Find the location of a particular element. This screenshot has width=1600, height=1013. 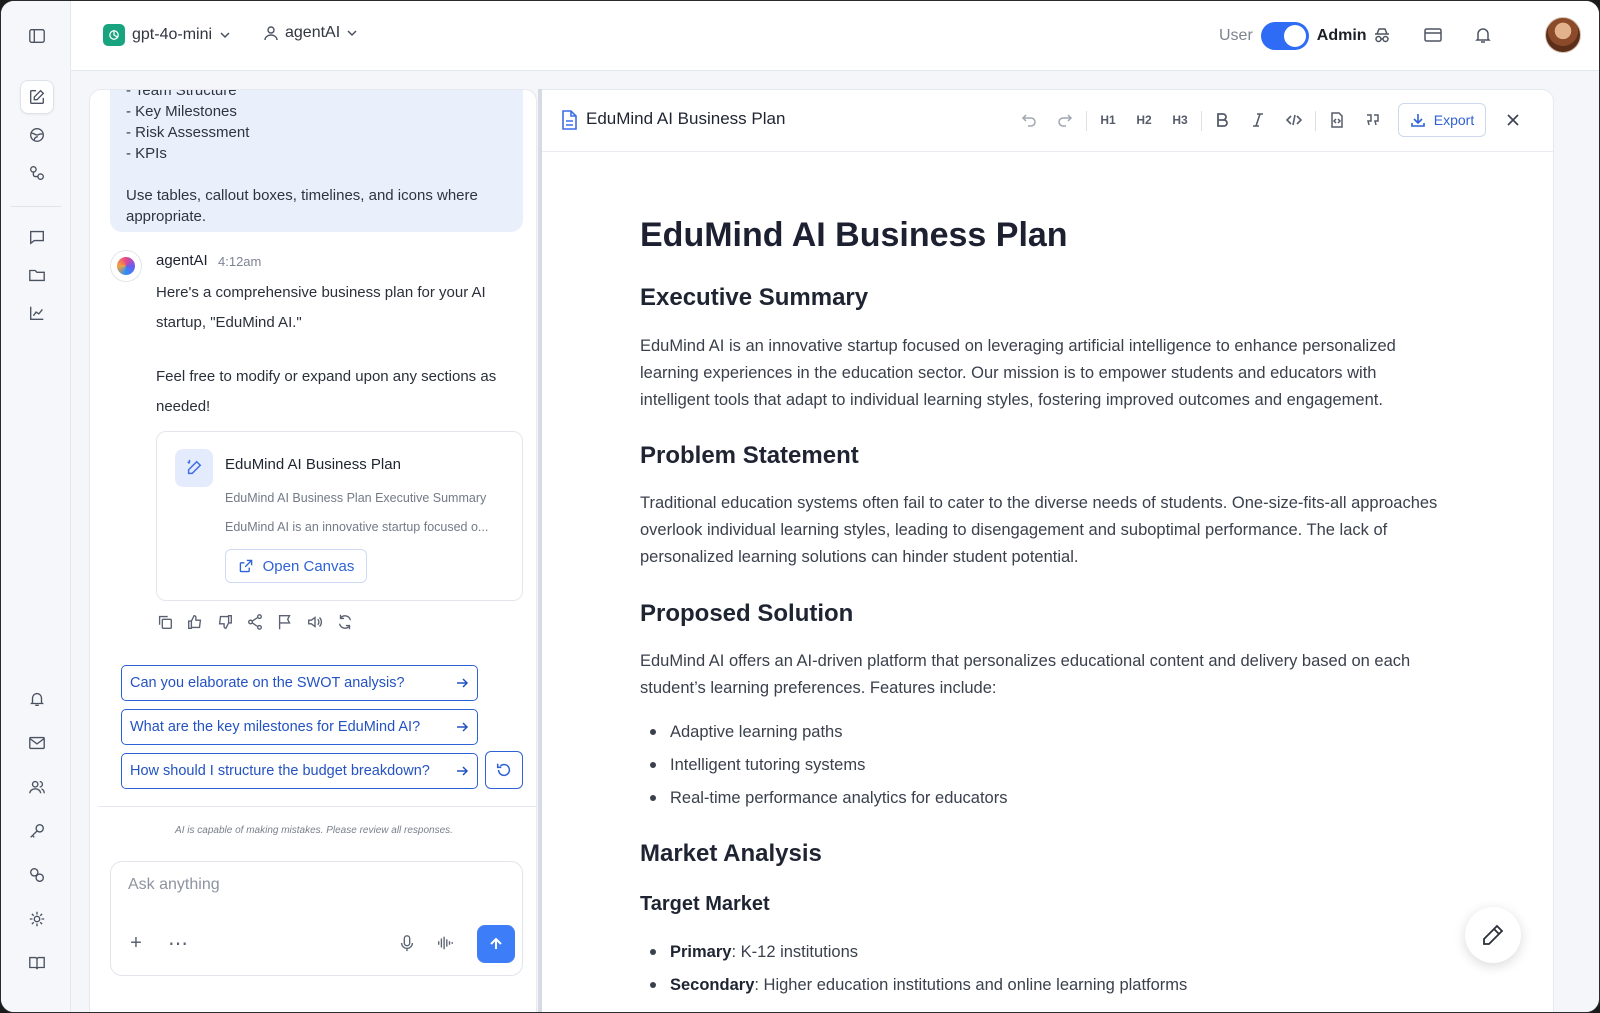

code-file-icon is located at coordinates (1337, 120).